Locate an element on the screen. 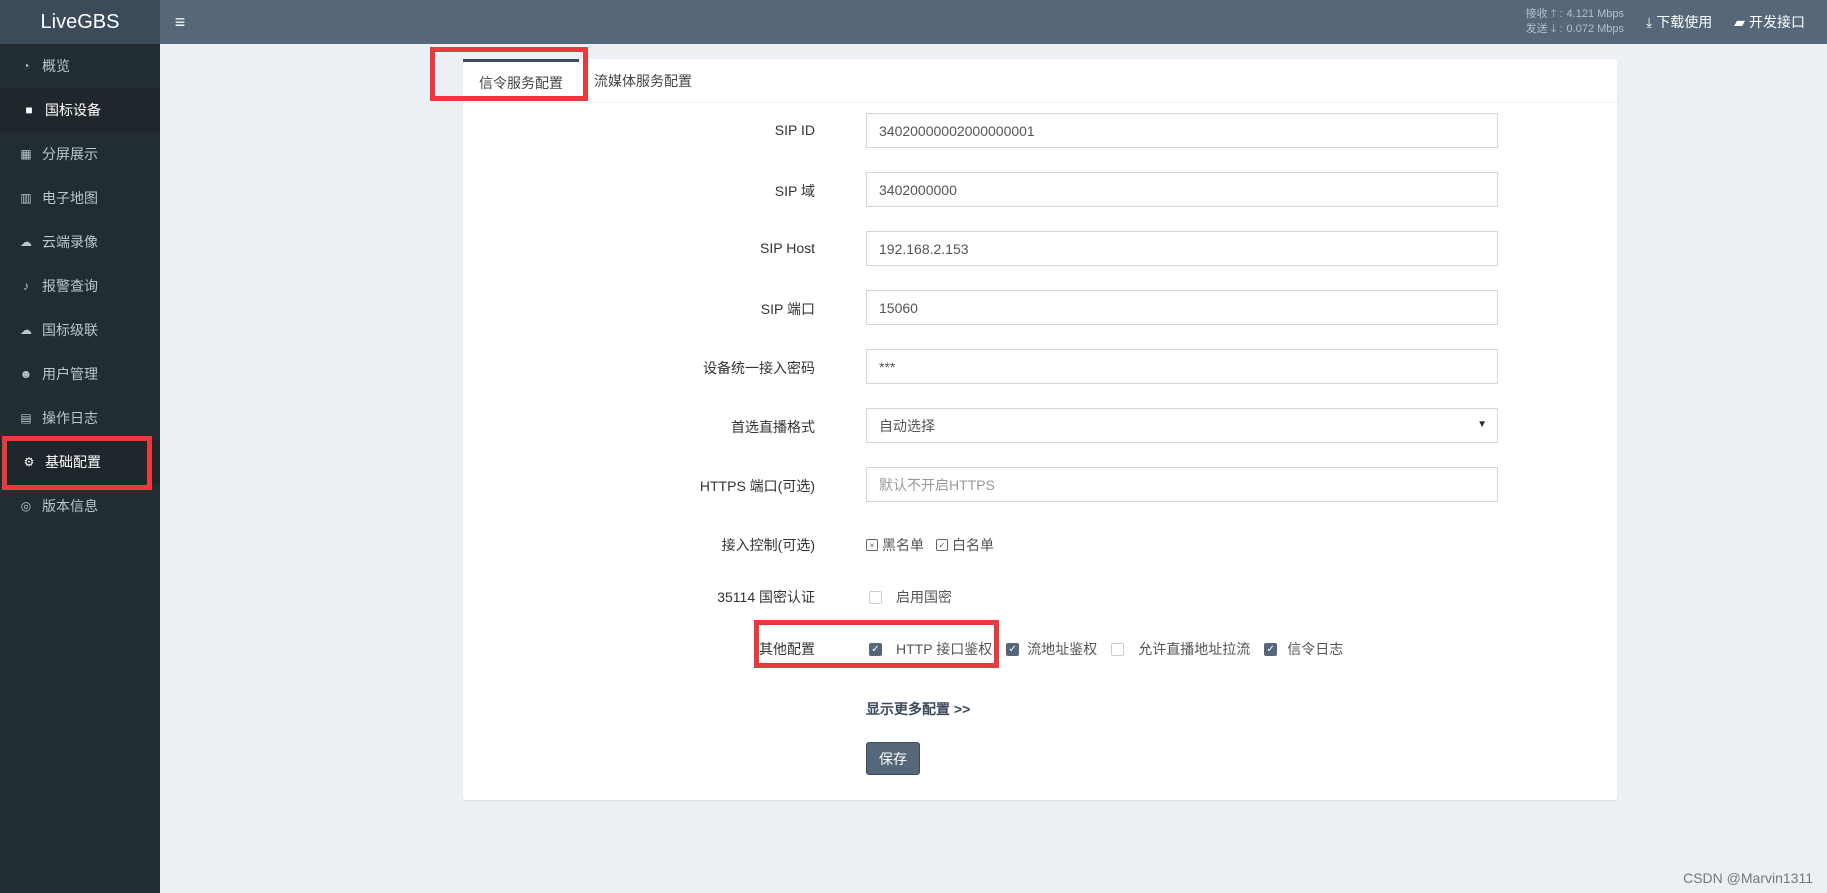 The height and width of the screenshot is (893, 1827). sidebar-item-label: 电子地图 is located at coordinates (70, 198).